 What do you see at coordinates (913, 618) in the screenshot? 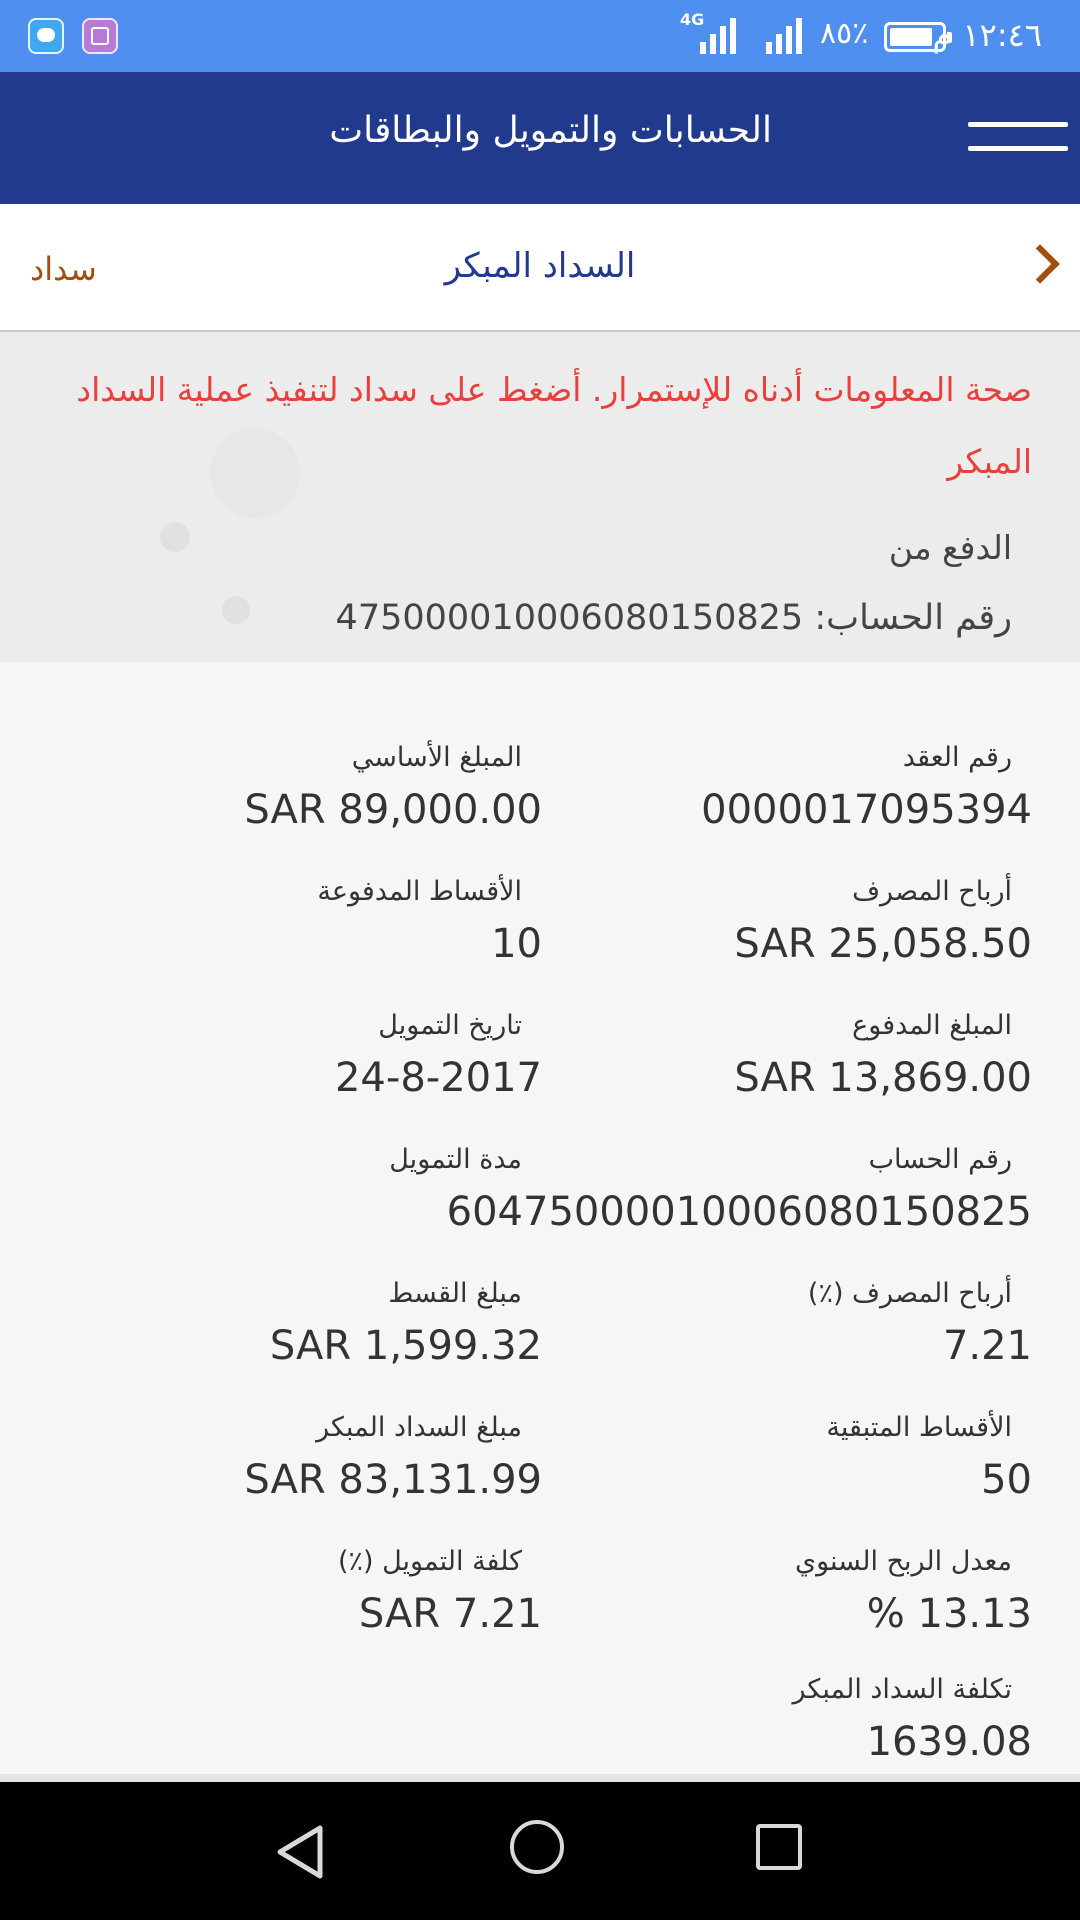
I see `account-label: رقم الحساب:` at bounding box center [913, 618].